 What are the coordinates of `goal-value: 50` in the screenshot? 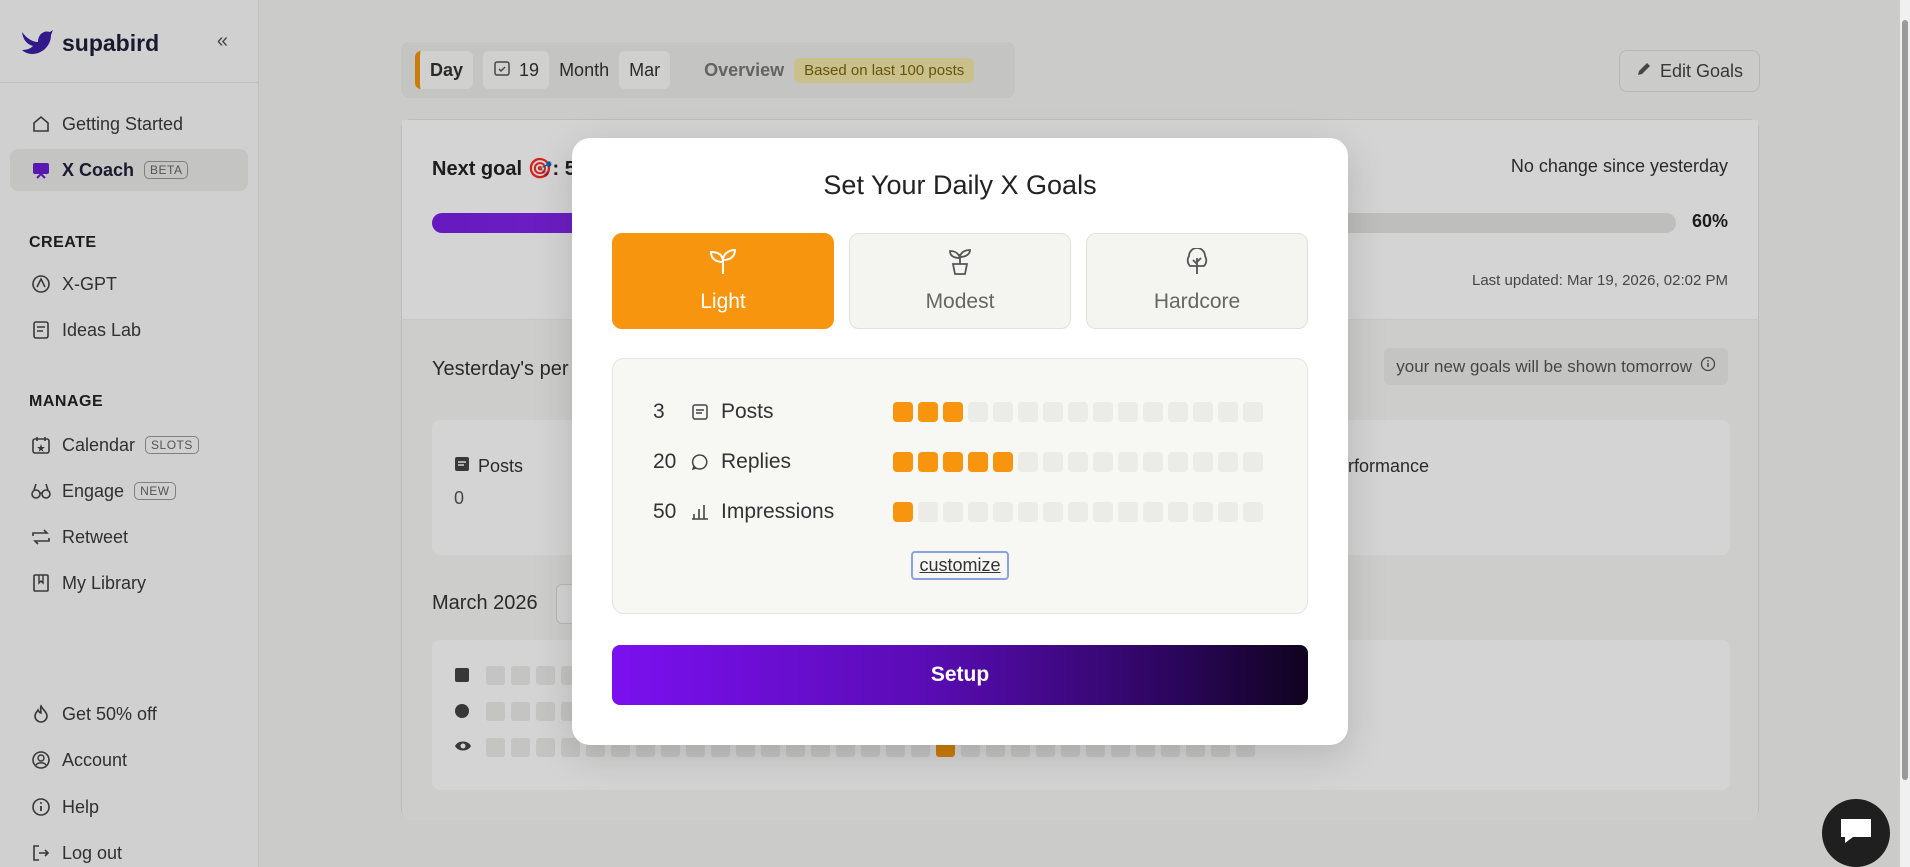 It's located at (665, 511).